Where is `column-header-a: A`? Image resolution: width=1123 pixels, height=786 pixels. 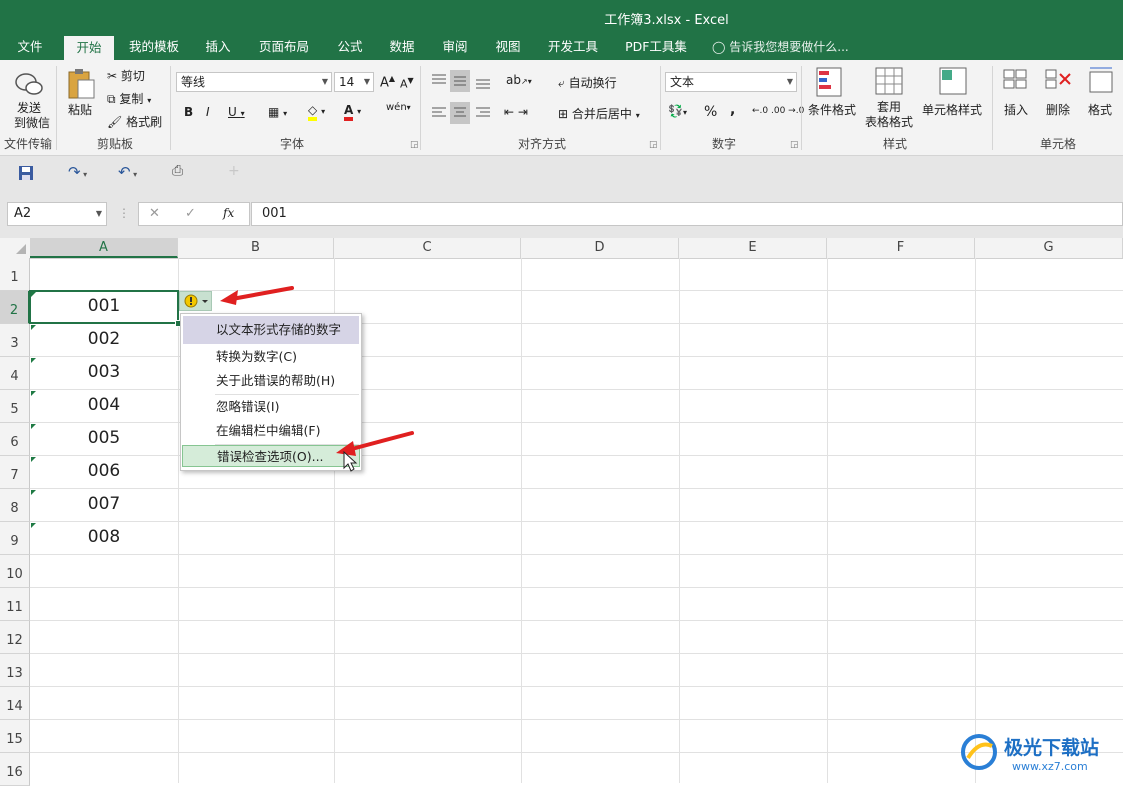 column-header-a: A is located at coordinates (104, 248).